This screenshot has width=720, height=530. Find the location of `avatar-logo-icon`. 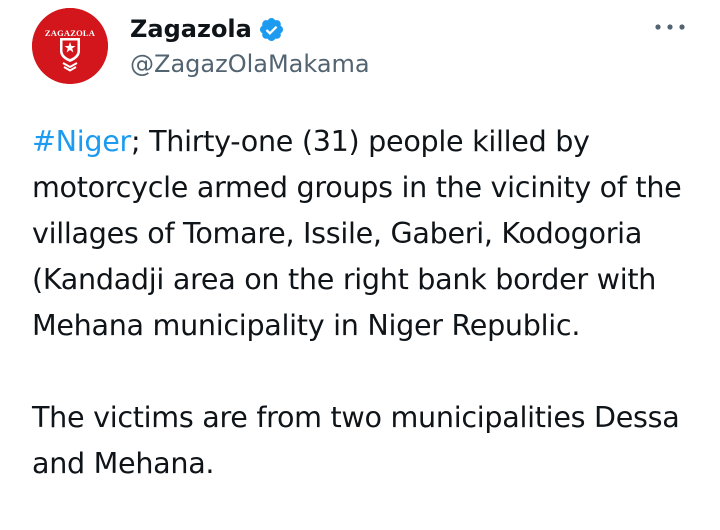

avatar-logo-icon is located at coordinates (70, 46).